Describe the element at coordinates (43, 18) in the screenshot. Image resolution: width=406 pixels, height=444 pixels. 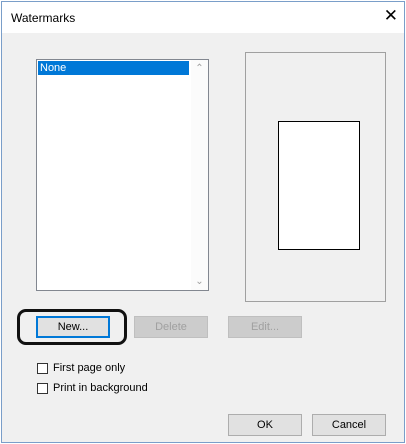
I see `dialog-title: Watermarks` at that location.